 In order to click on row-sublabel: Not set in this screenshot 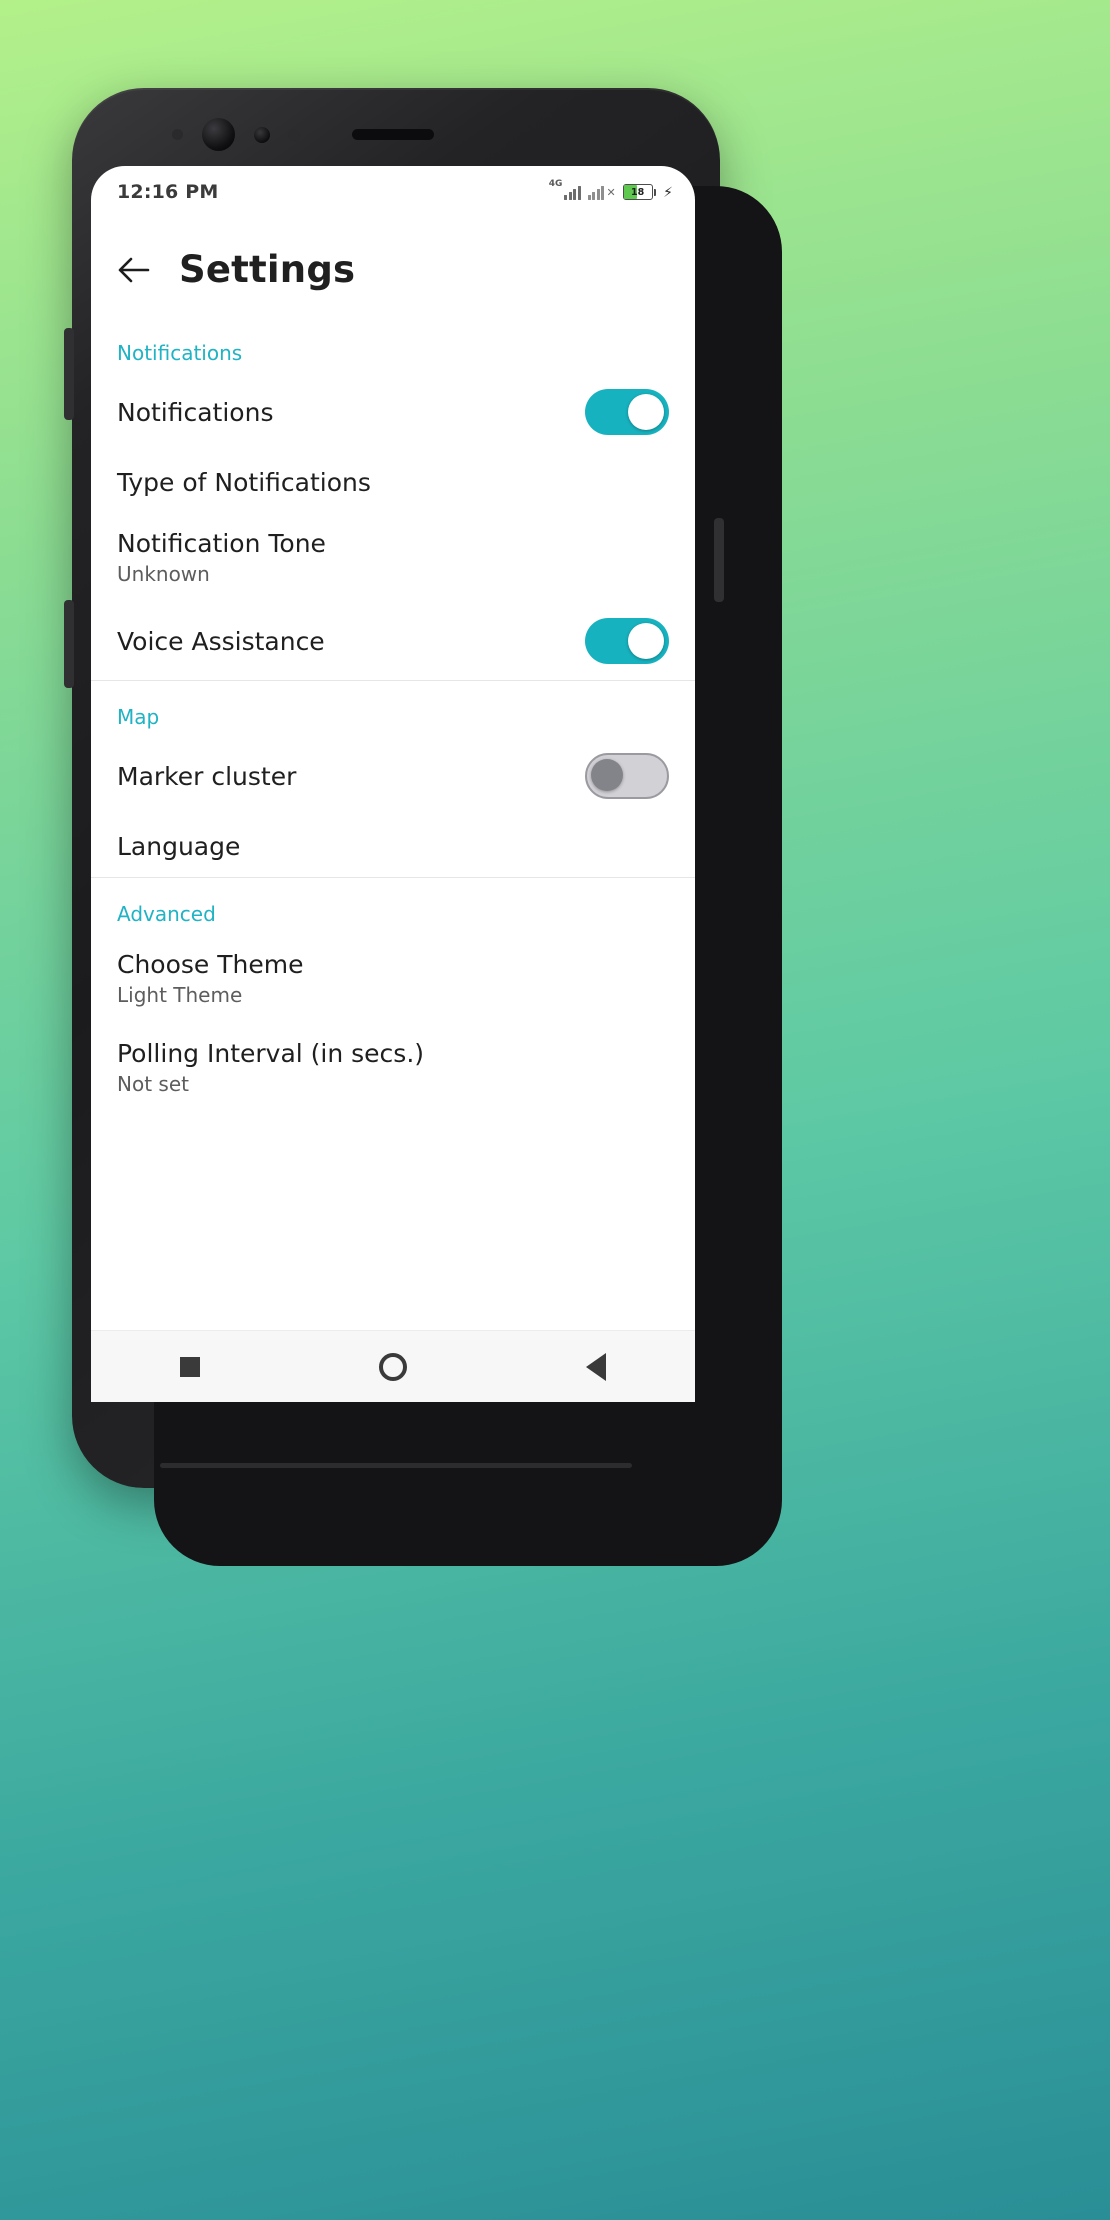, I will do `click(153, 1084)`.